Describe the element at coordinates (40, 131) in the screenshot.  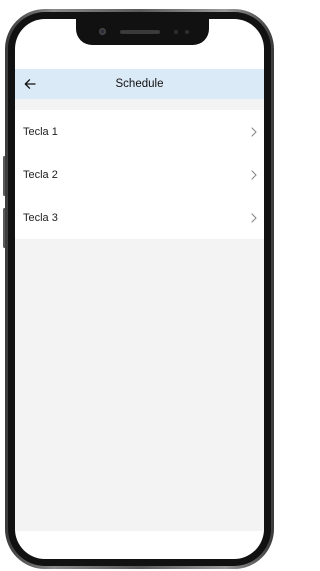
I see `list-item-label: Tecla 1` at that location.